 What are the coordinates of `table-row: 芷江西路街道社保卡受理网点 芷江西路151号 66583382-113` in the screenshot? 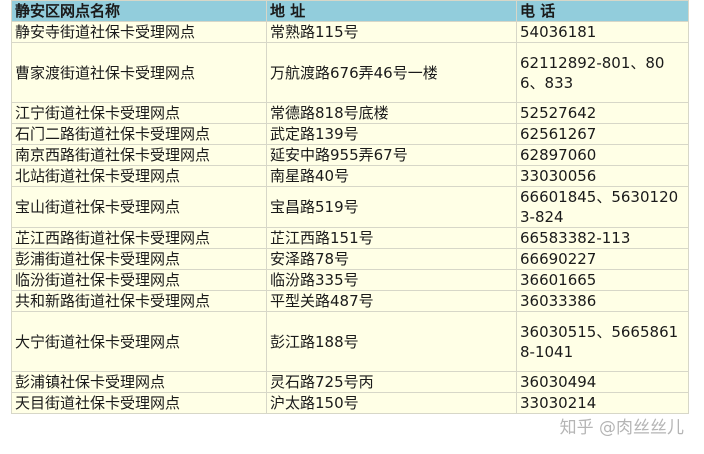 It's located at (350, 238).